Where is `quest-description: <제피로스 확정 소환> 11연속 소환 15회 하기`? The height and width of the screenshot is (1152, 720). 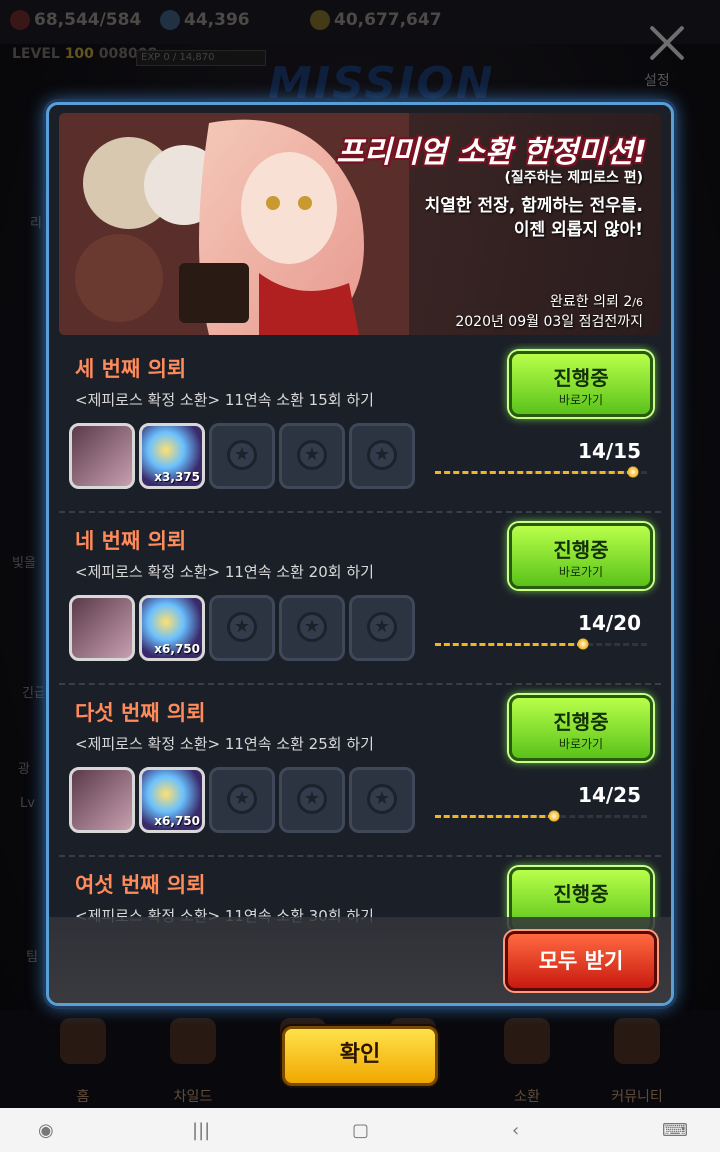 quest-description: <제피로스 확정 소환> 11연속 소환 15회 하기 is located at coordinates (224, 400).